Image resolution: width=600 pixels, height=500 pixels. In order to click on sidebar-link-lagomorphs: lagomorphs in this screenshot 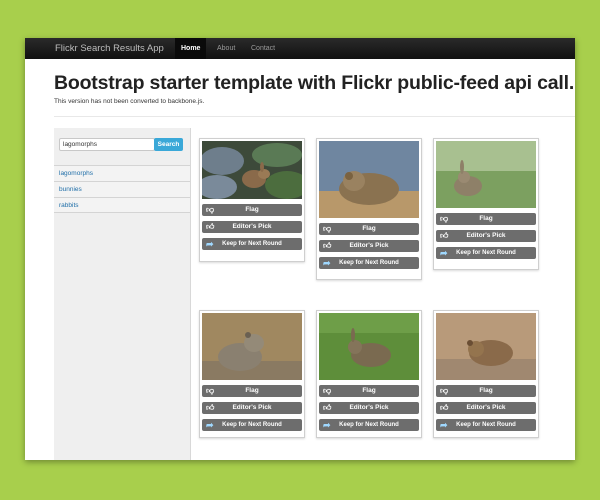, I will do `click(122, 173)`.